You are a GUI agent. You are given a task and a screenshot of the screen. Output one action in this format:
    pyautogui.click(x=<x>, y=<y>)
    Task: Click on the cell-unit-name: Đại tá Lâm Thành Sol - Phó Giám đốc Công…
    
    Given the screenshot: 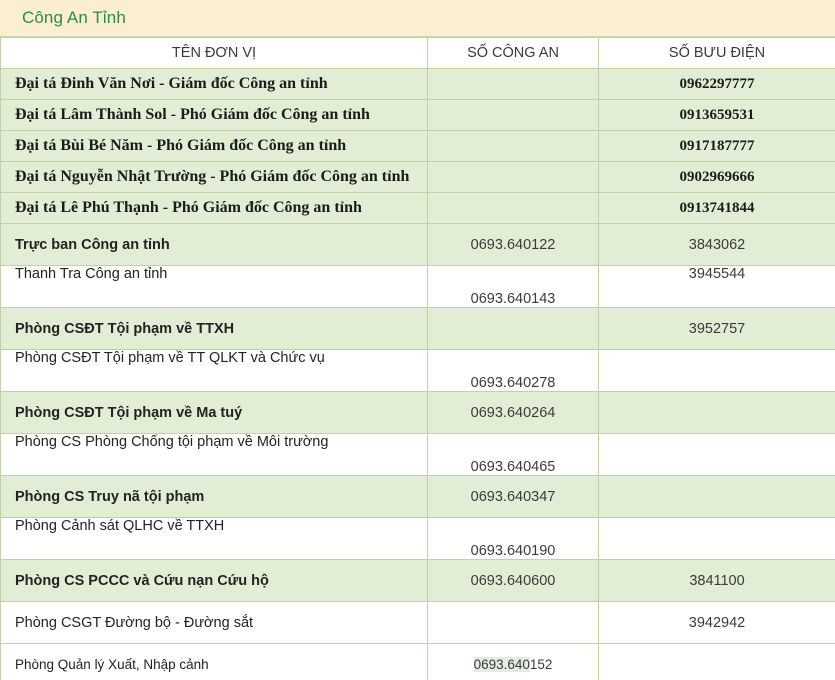 What is the action you would take?
    pyautogui.click(x=214, y=115)
    